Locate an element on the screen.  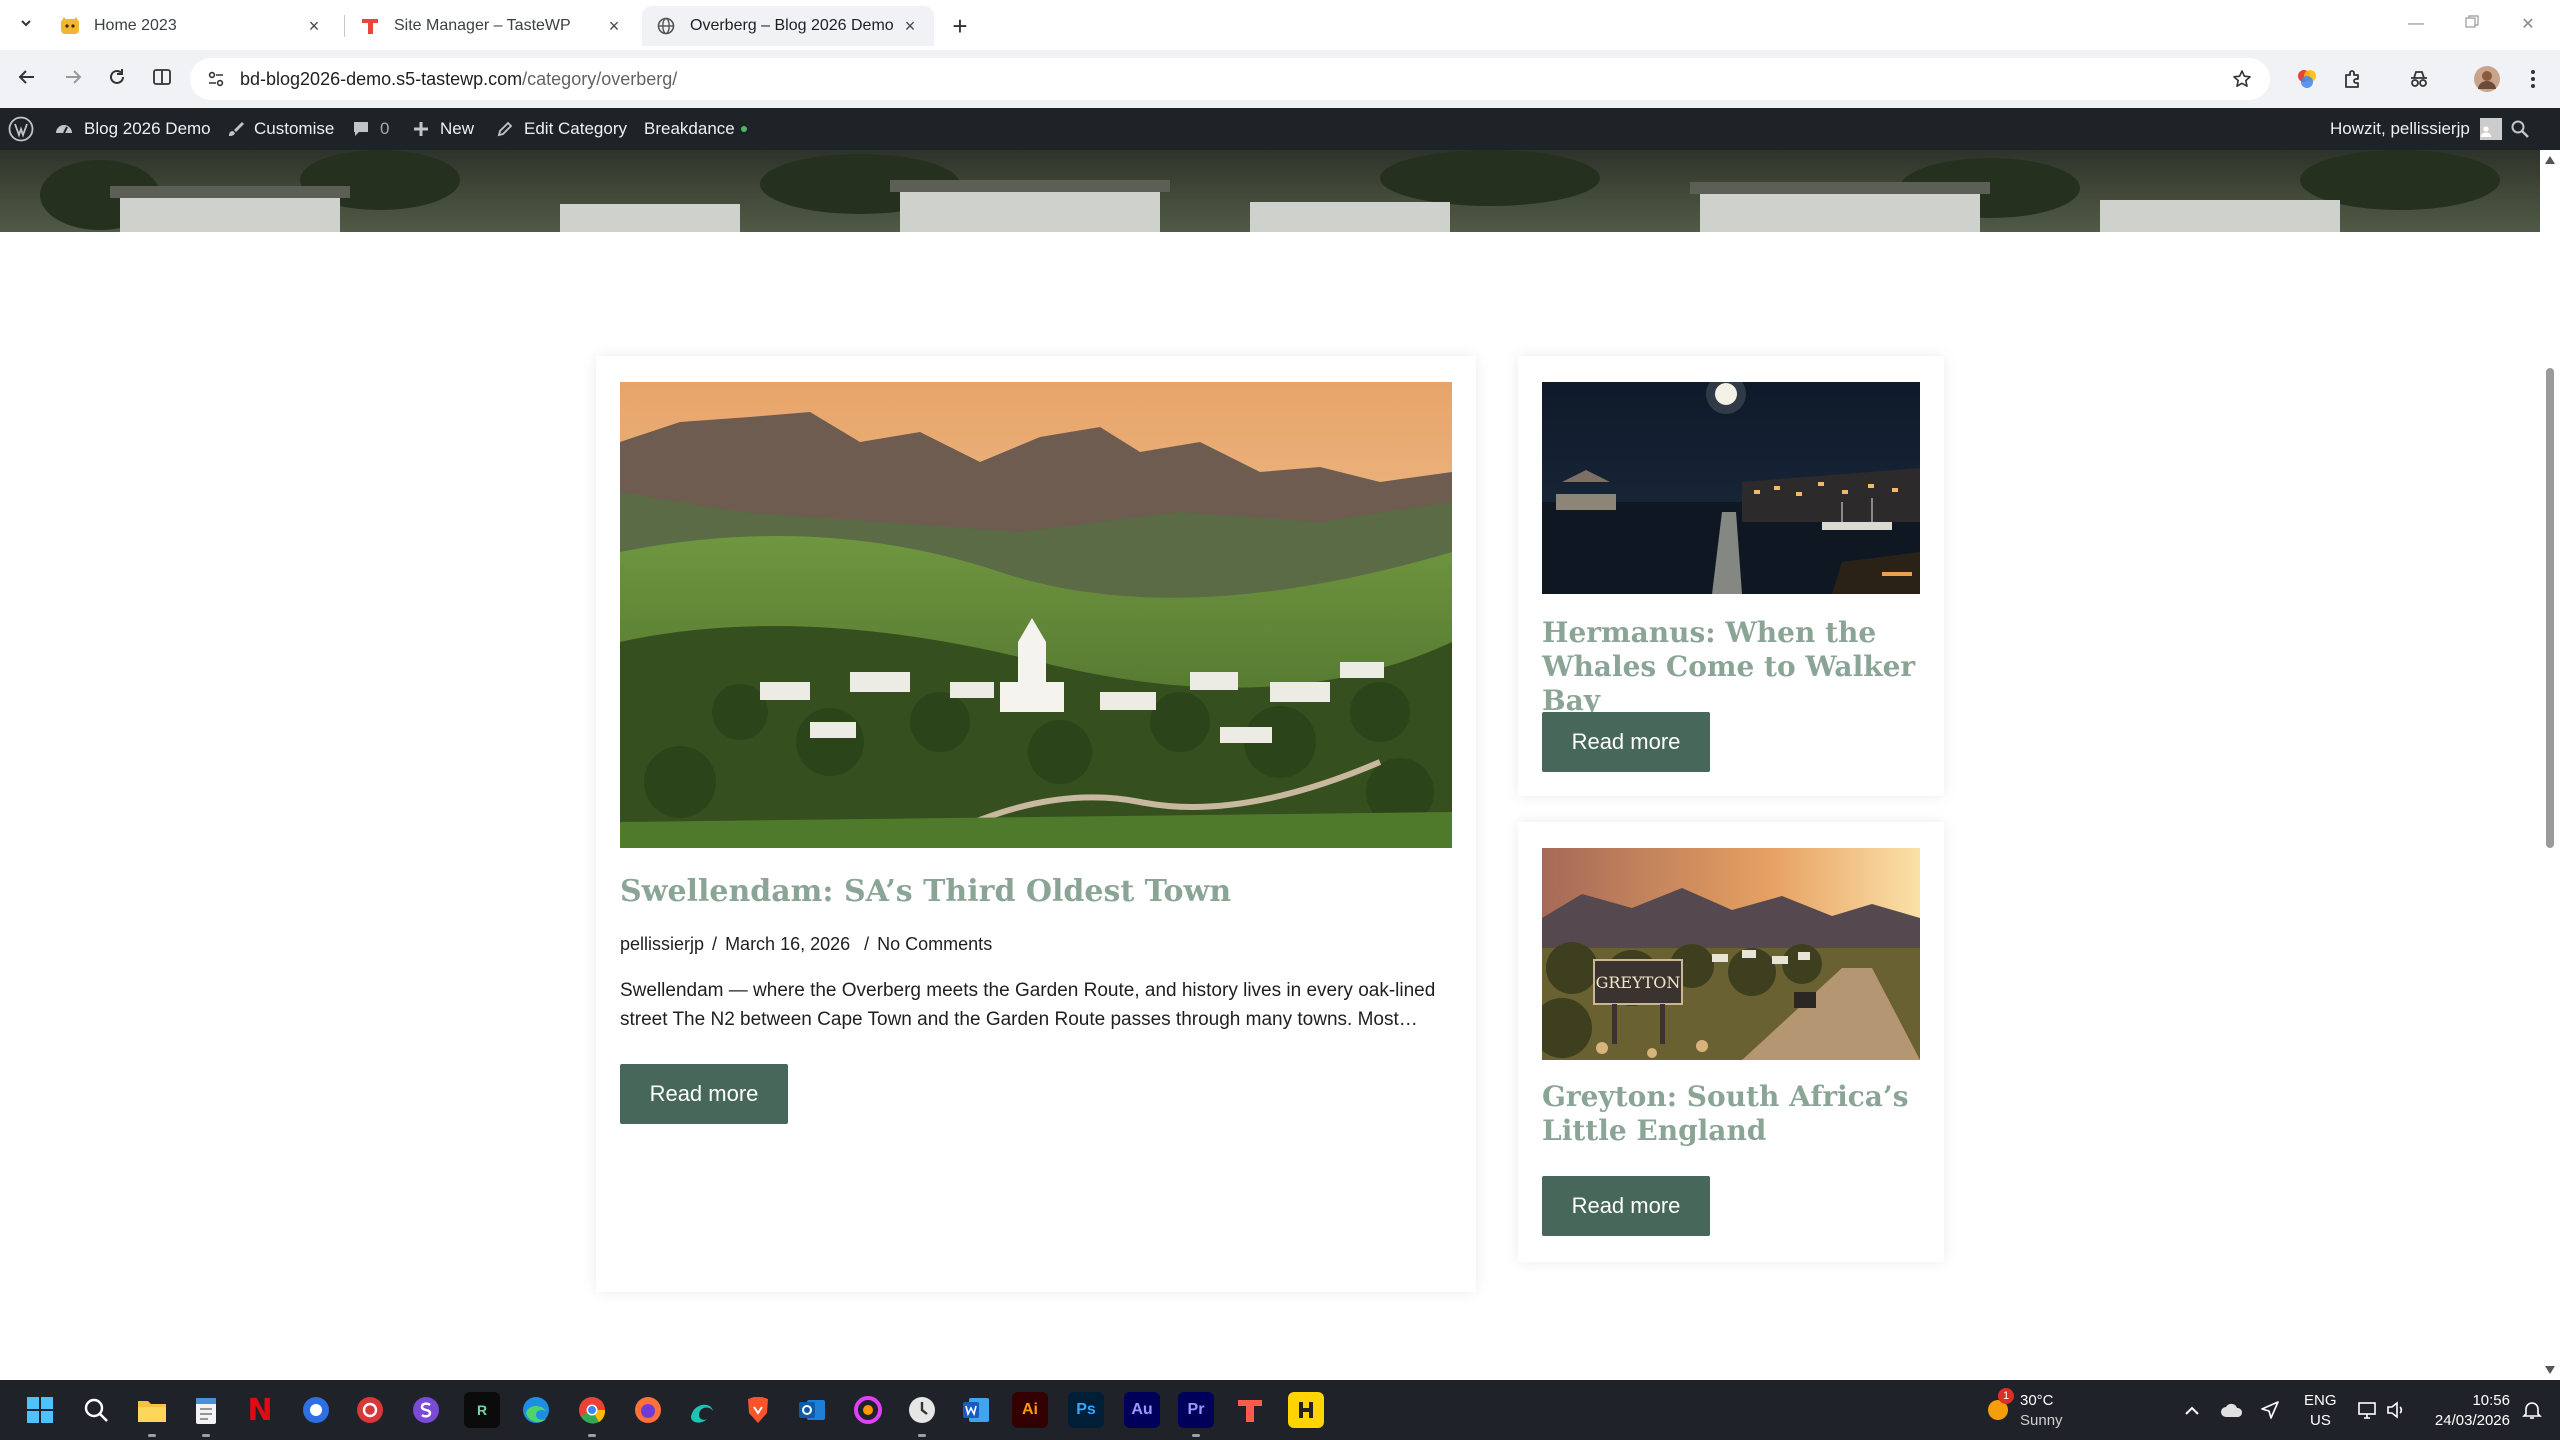
volume-icon is located at coordinates (2396, 1410).